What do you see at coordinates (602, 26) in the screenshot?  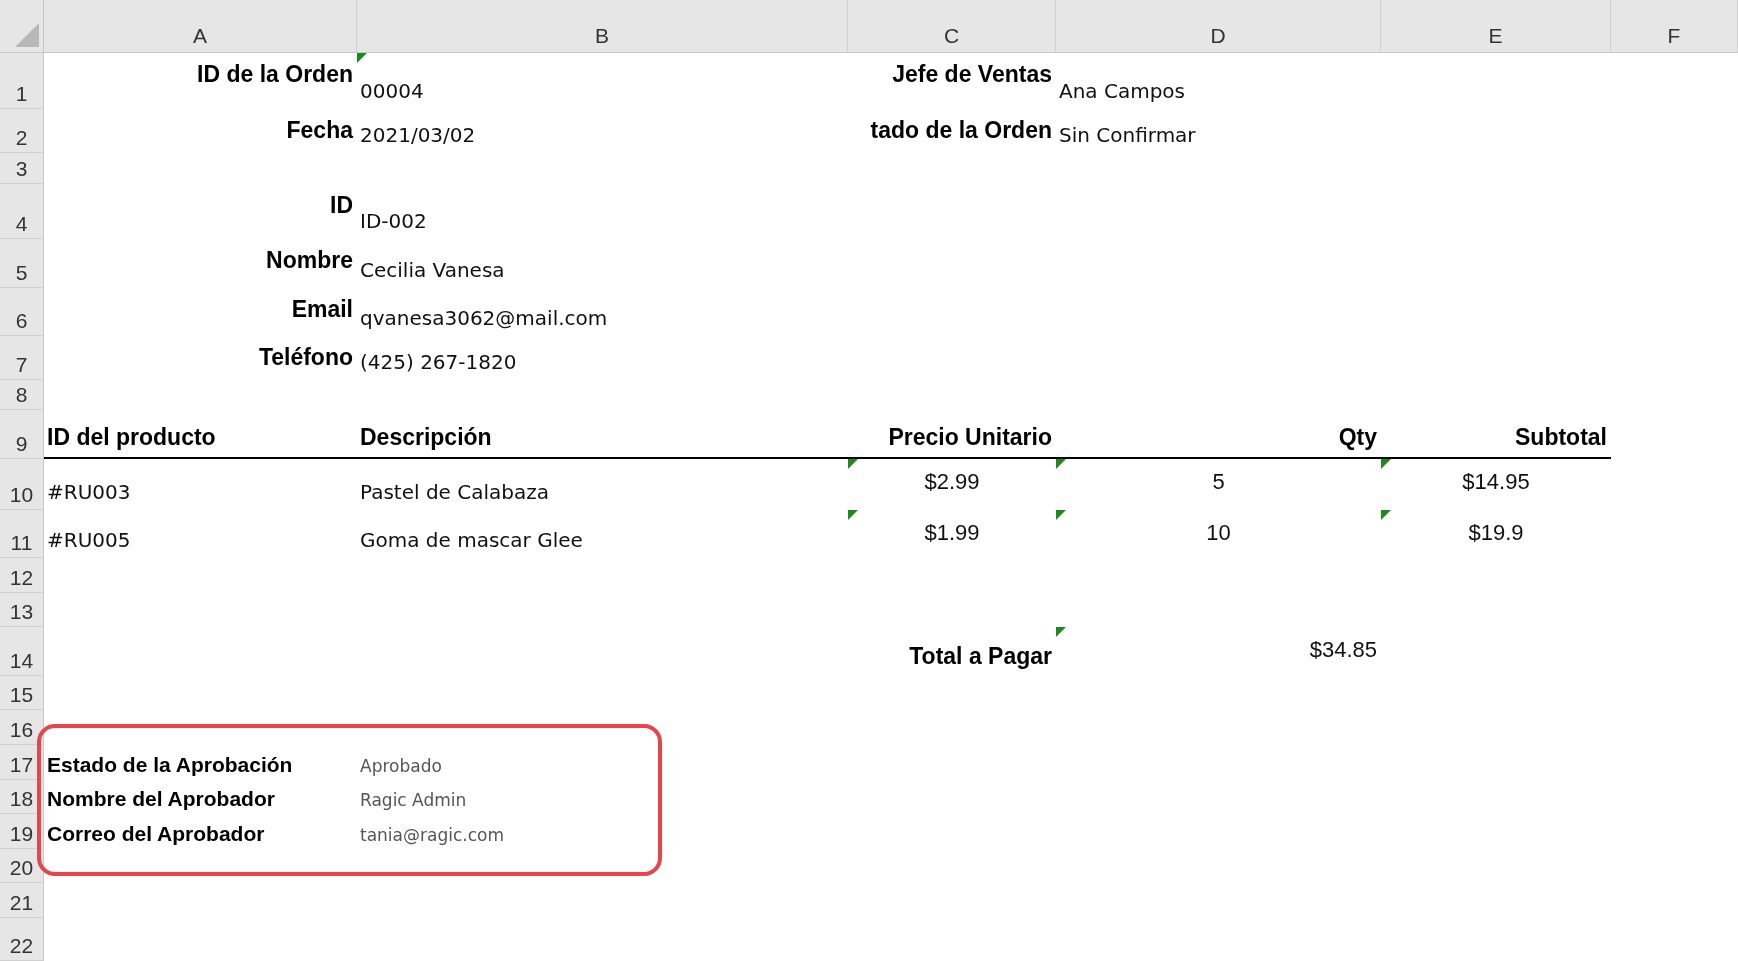 I see `column-header: B` at bounding box center [602, 26].